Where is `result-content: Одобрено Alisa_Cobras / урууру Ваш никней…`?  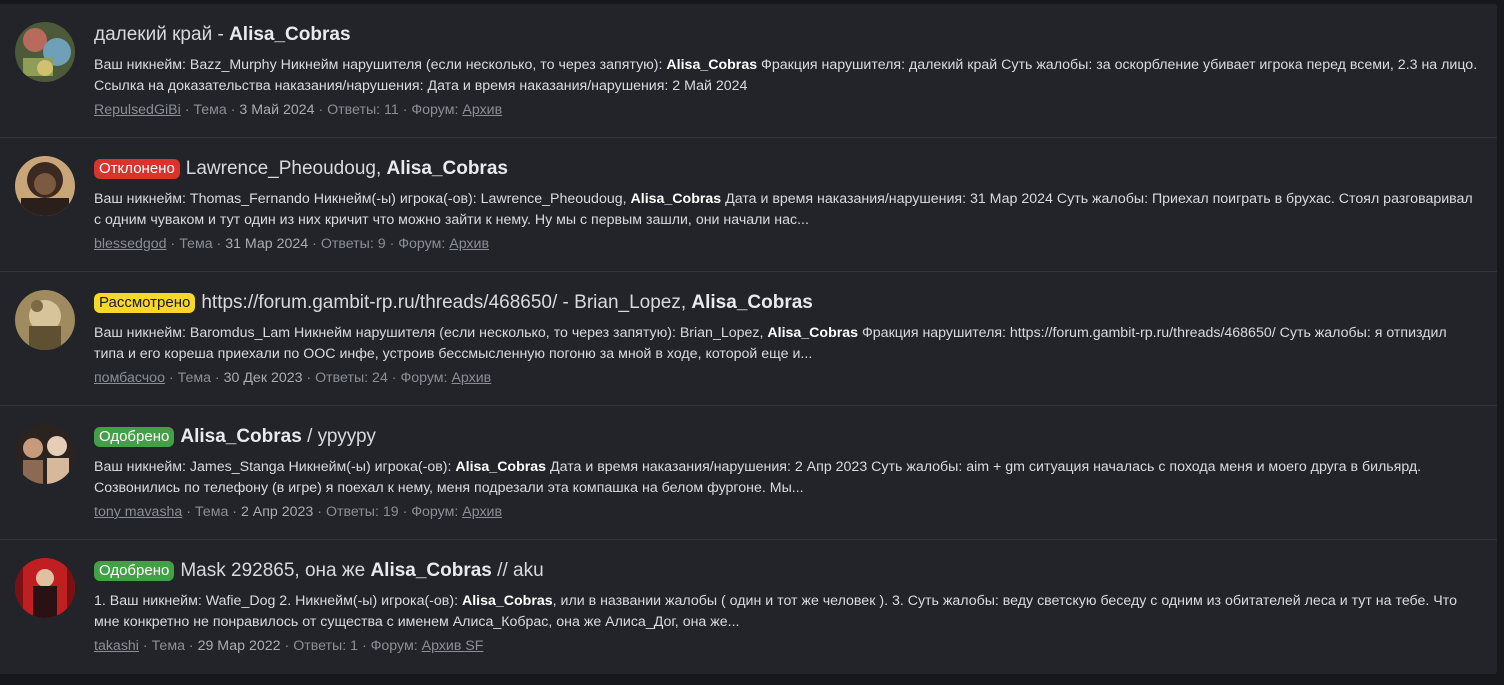
result-content: Одобрено Alisa_Cobras / урууру Ваш никней… is located at coordinates (786, 473).